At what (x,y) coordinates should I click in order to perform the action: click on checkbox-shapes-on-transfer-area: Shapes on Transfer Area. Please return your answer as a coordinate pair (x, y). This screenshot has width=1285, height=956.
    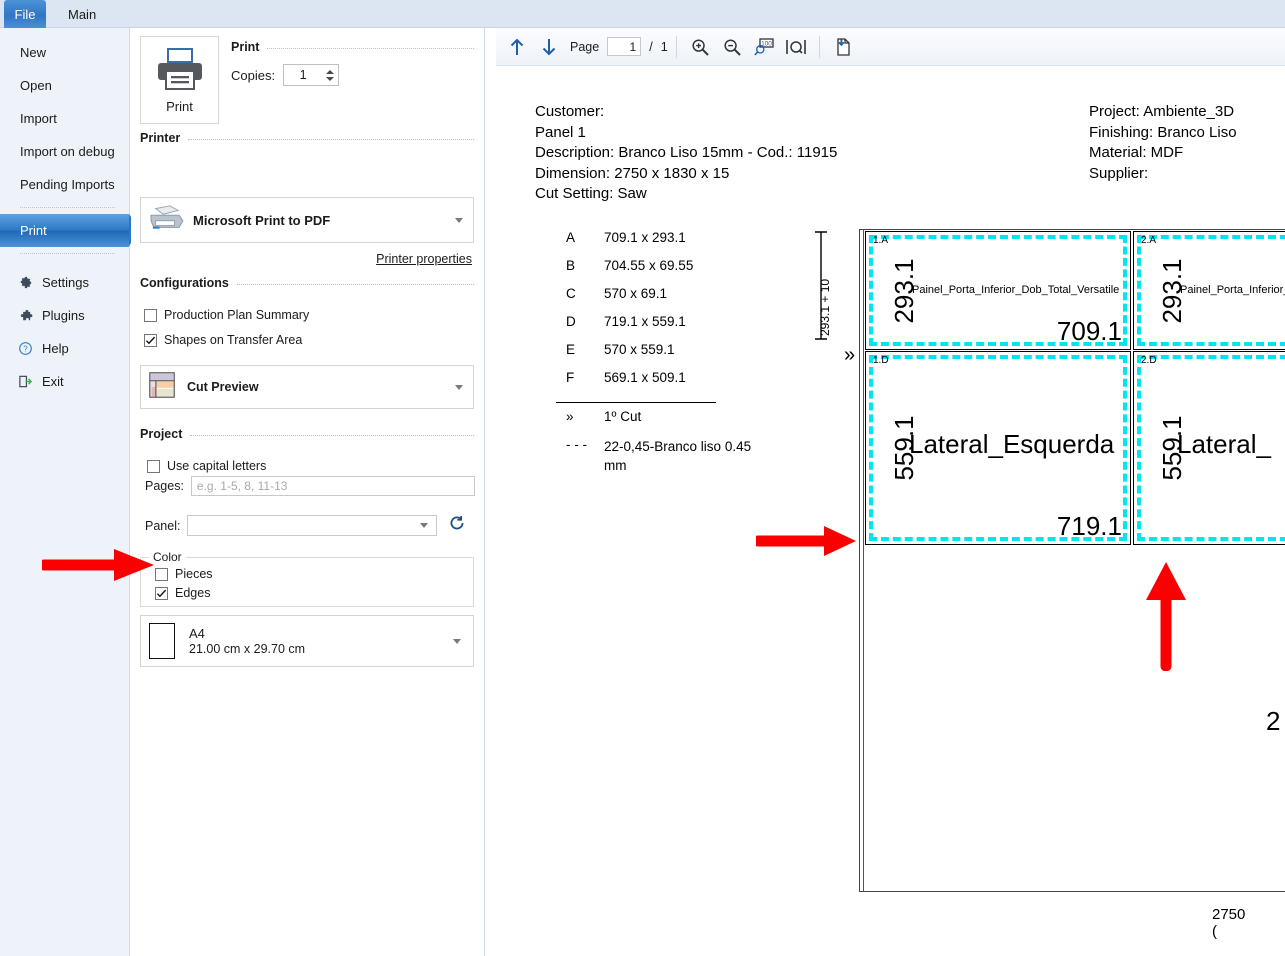
    Looking at the image, I should click on (223, 340).